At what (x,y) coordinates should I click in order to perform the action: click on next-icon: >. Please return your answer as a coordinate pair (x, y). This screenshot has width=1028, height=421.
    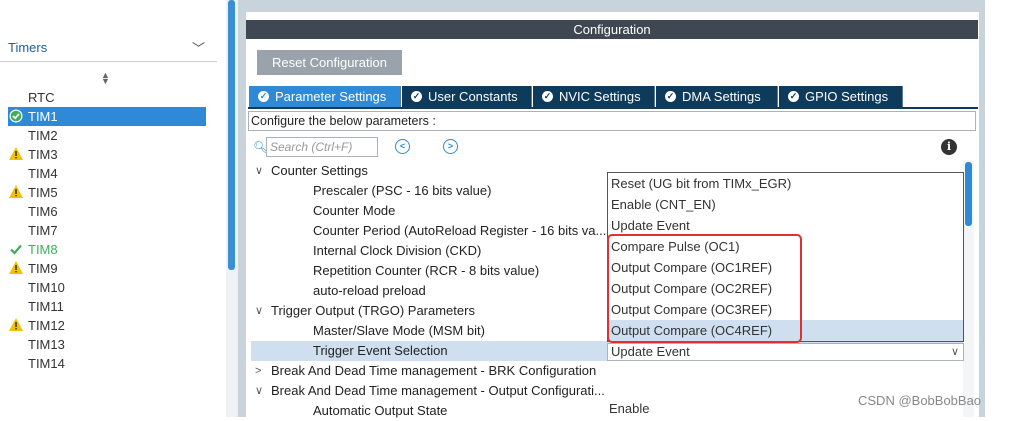
    Looking at the image, I should click on (450, 146).